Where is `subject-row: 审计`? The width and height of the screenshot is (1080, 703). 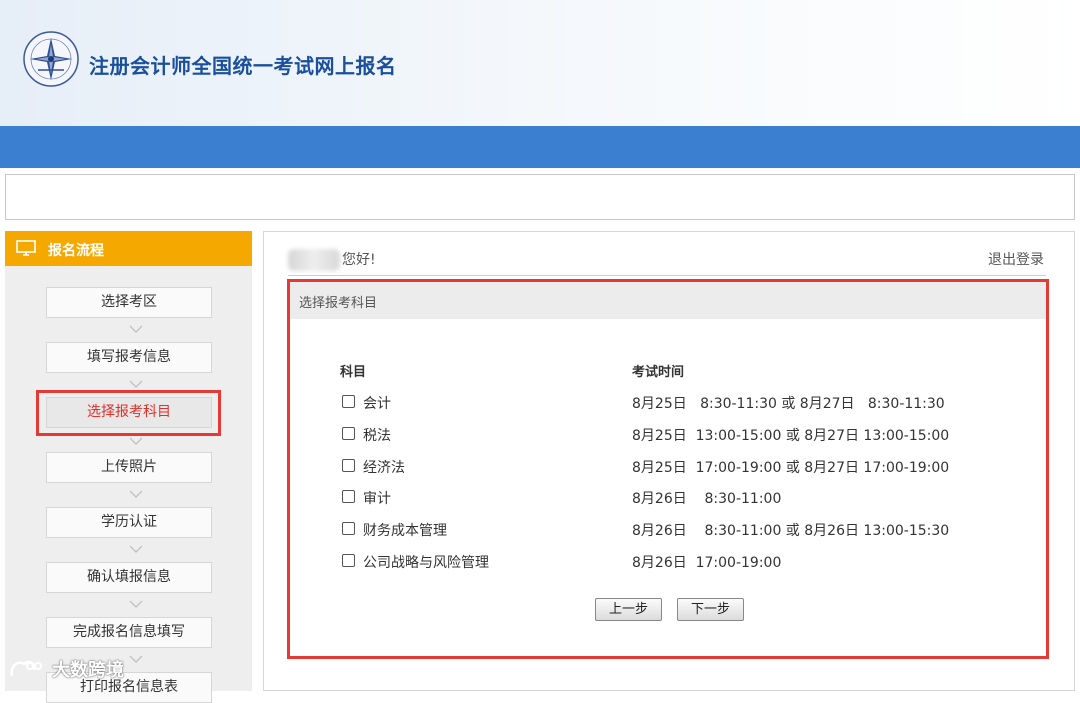
subject-row: 审计 is located at coordinates (462, 498).